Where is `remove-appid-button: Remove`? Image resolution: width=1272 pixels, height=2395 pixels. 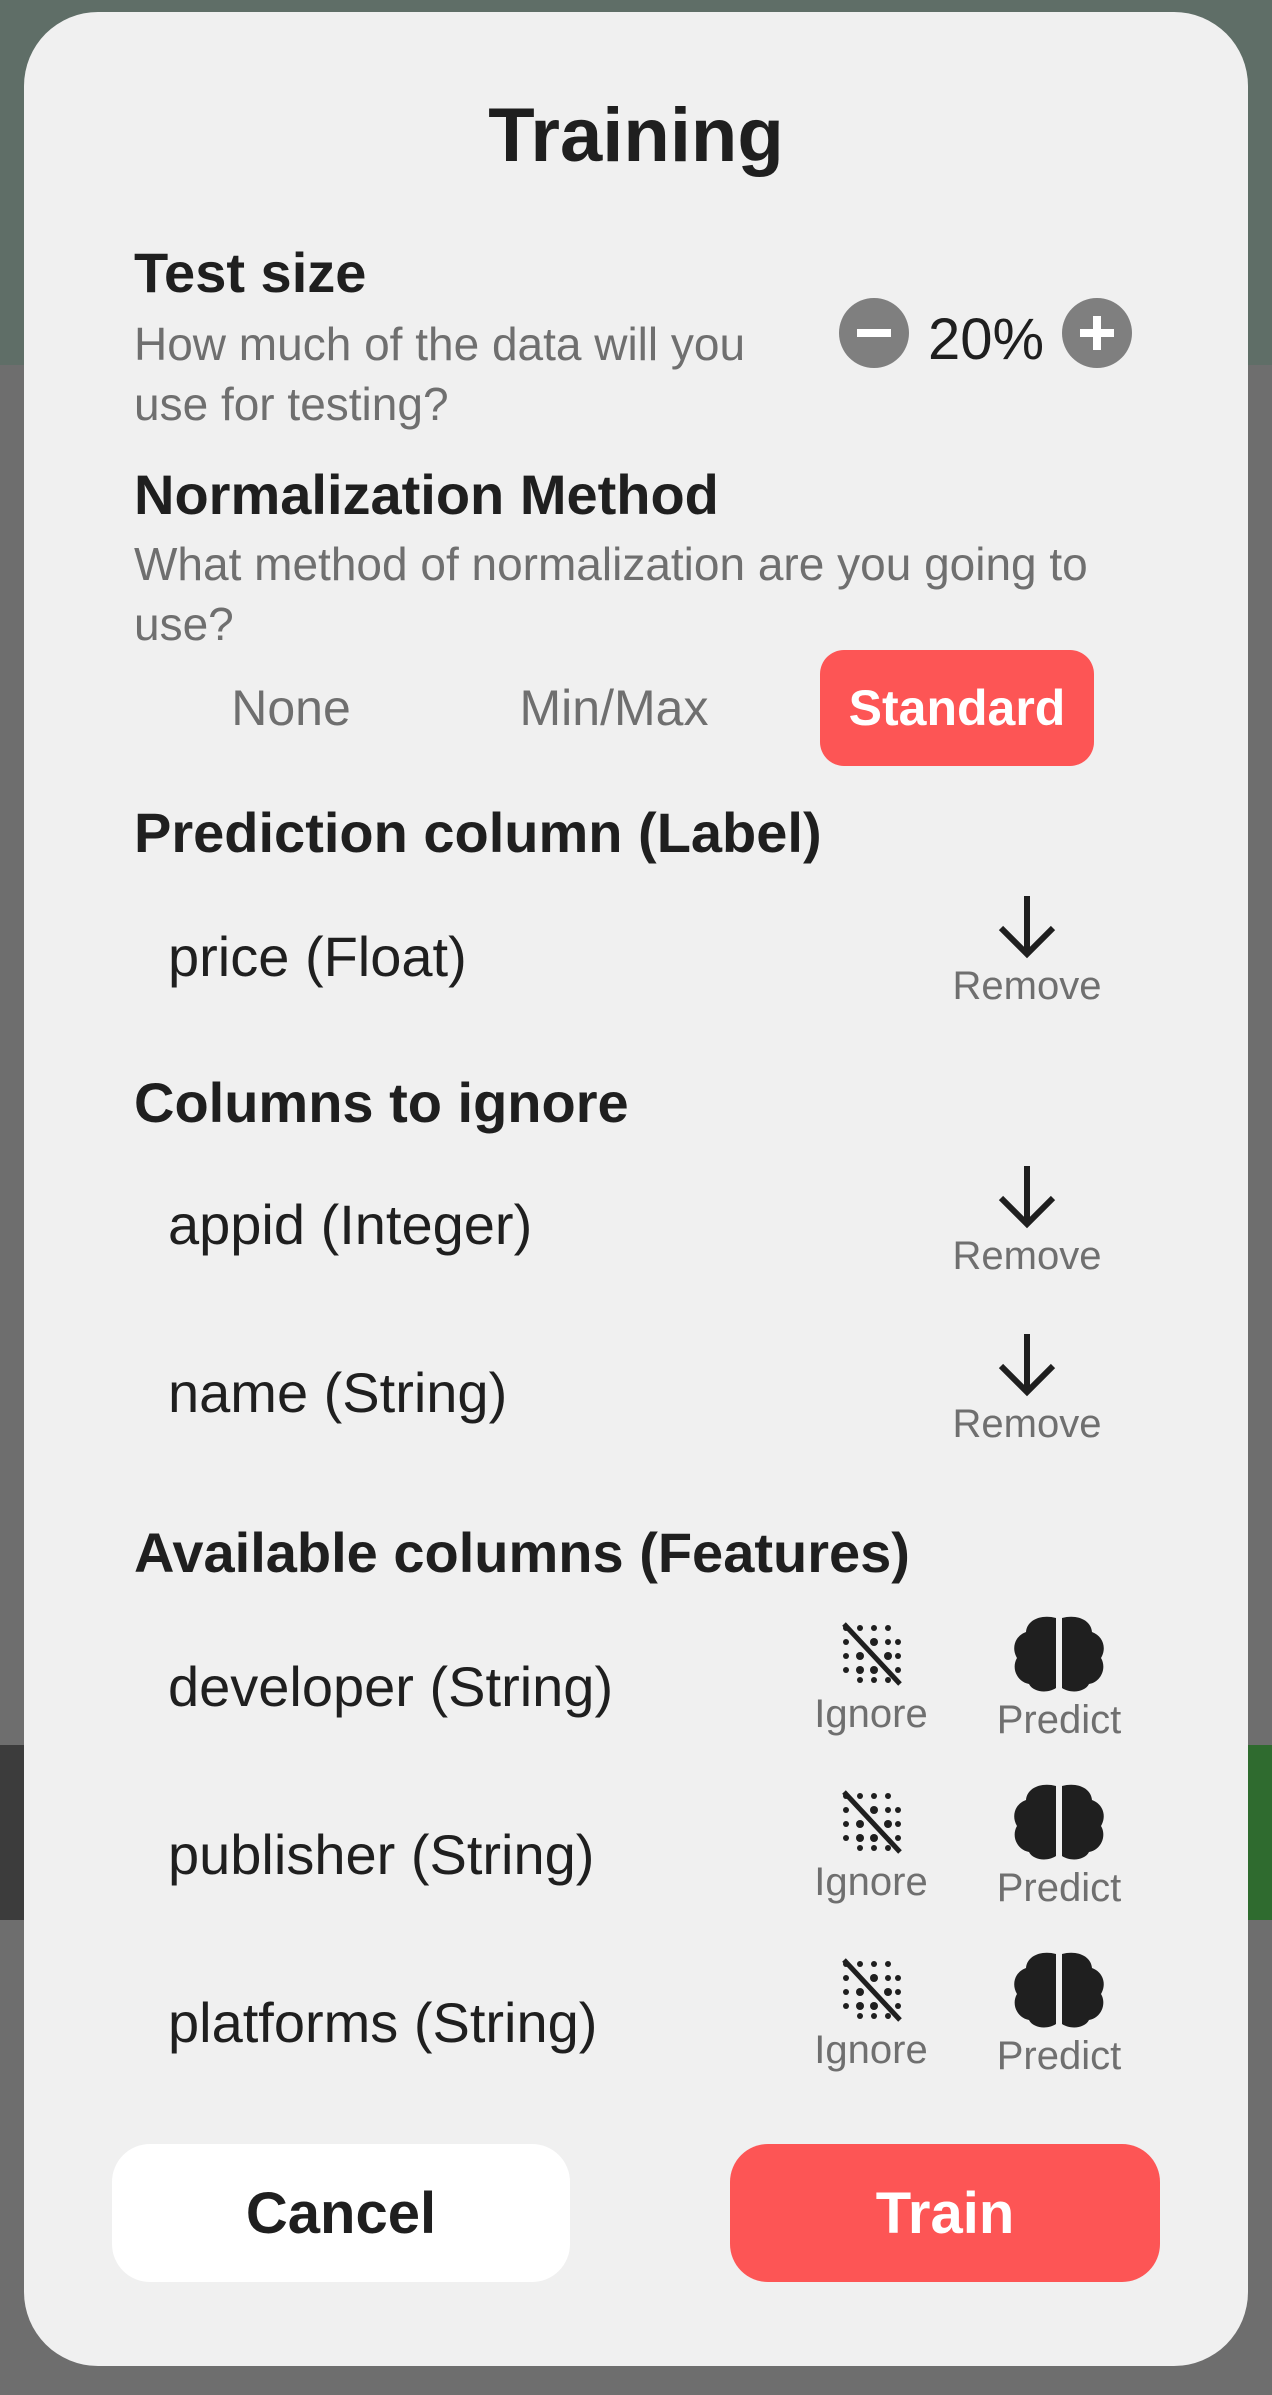 remove-appid-button: Remove is located at coordinates (1027, 1221).